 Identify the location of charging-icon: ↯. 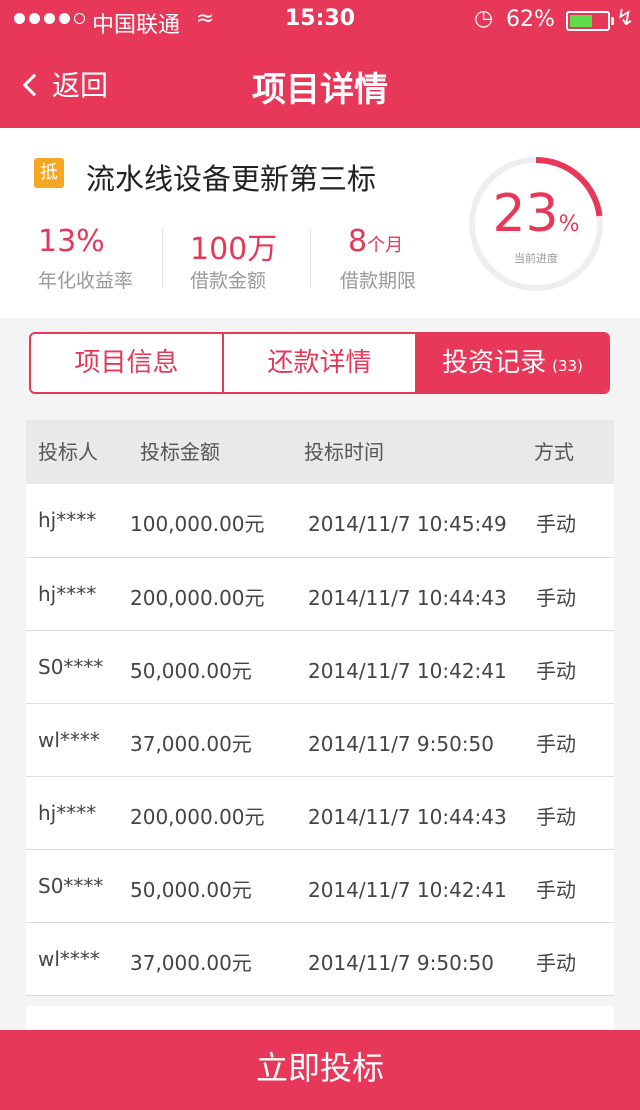
(625, 18).